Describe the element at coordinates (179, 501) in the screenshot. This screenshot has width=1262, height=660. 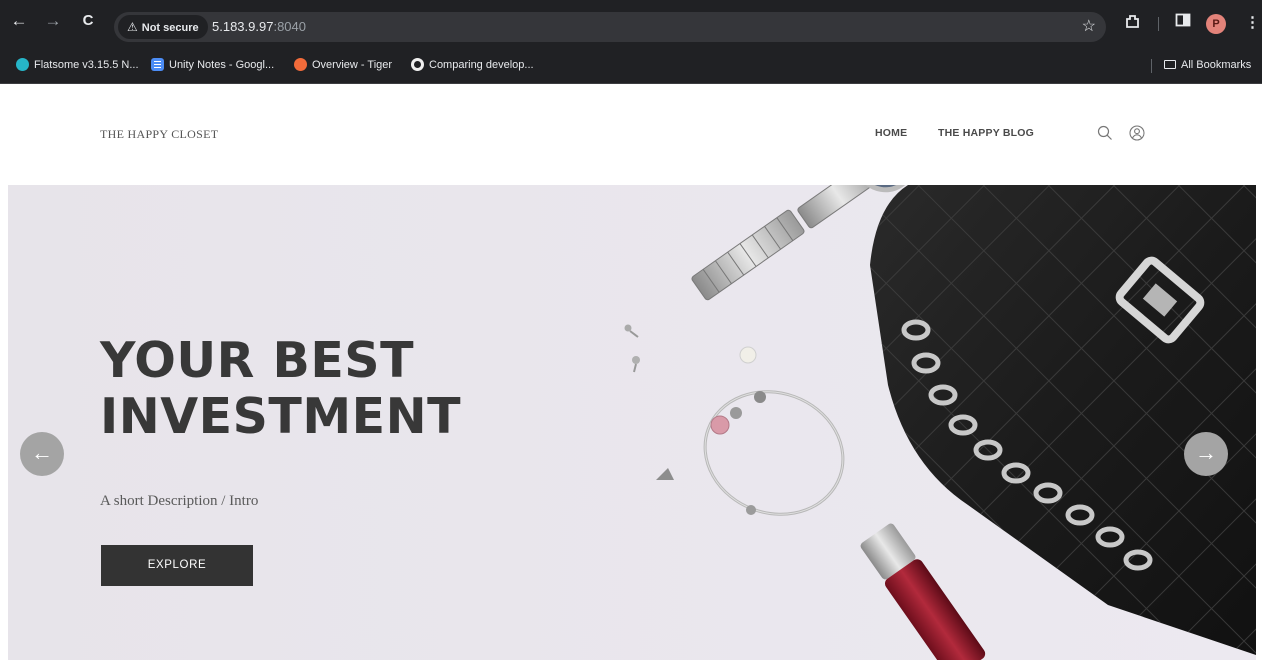
I see `hero-subtitle: A short Description / Intro` at that location.